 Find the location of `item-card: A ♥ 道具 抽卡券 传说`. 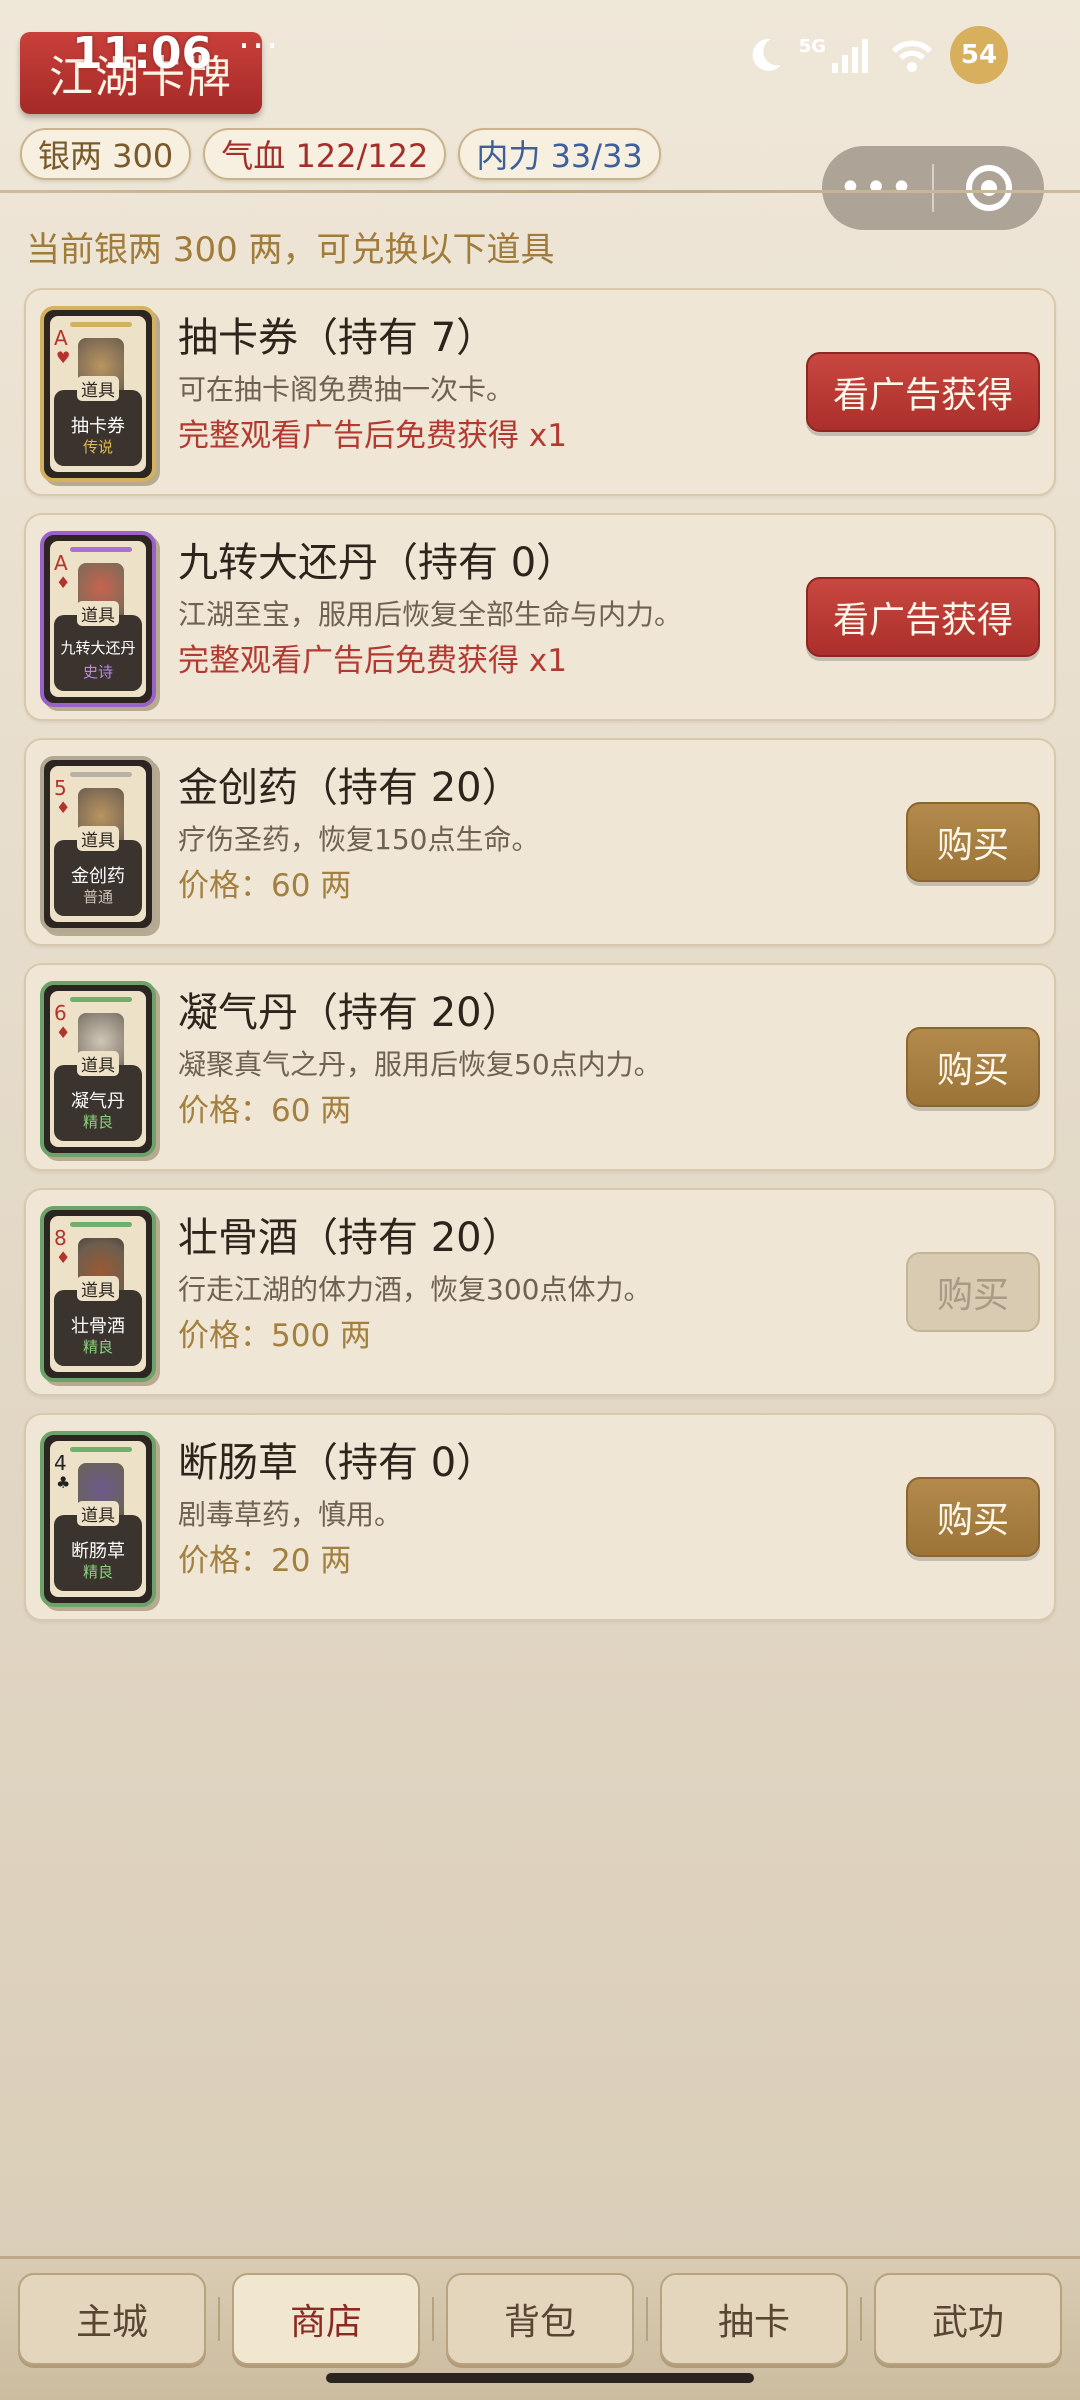

item-card: A ♥ 道具 抽卡券 传说 is located at coordinates (98, 394).